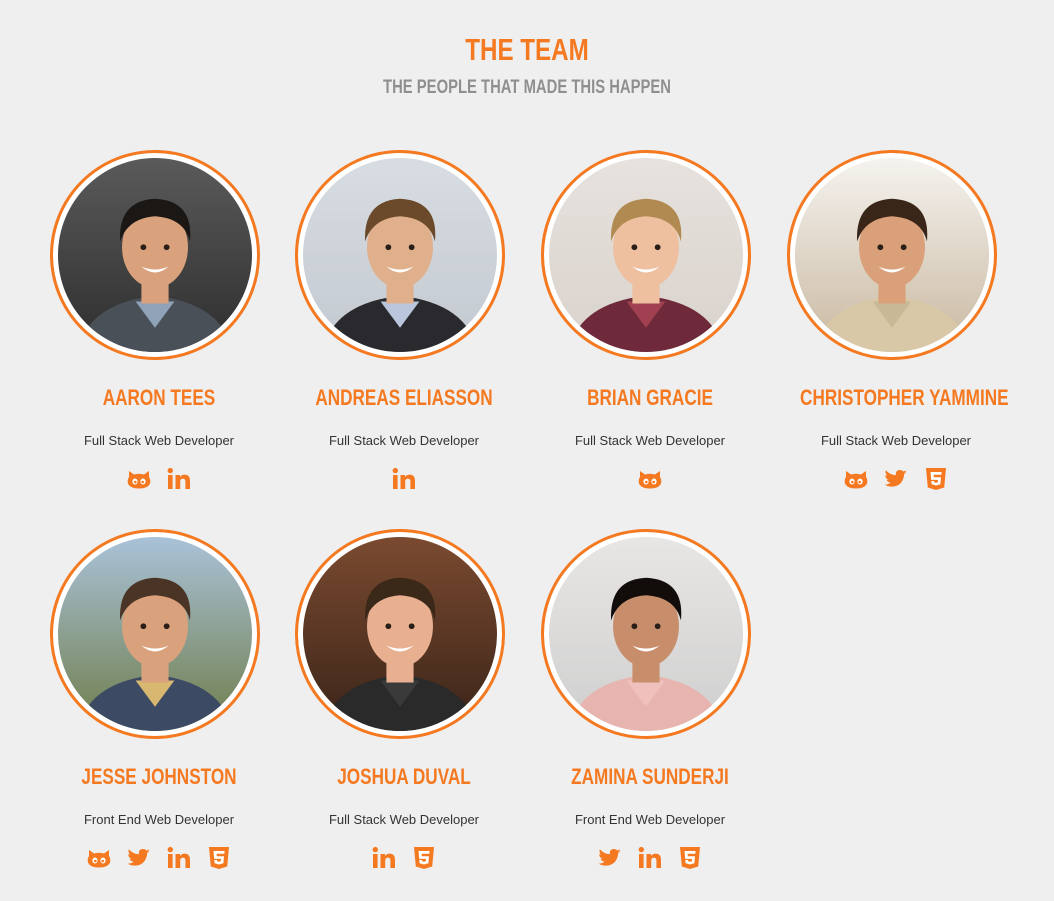  I want to click on member-name: ANDREAS ELIASSON, so click(404, 397).